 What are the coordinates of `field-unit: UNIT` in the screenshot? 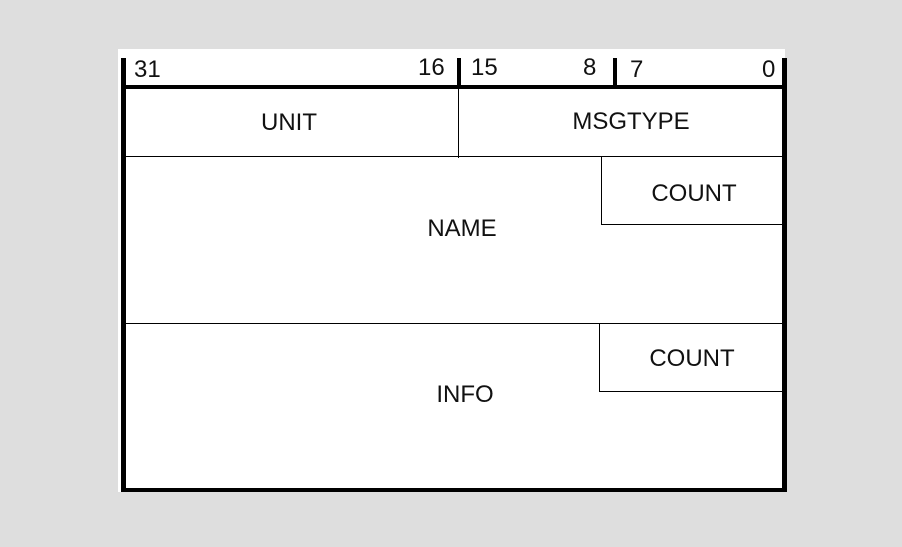 It's located at (289, 122).